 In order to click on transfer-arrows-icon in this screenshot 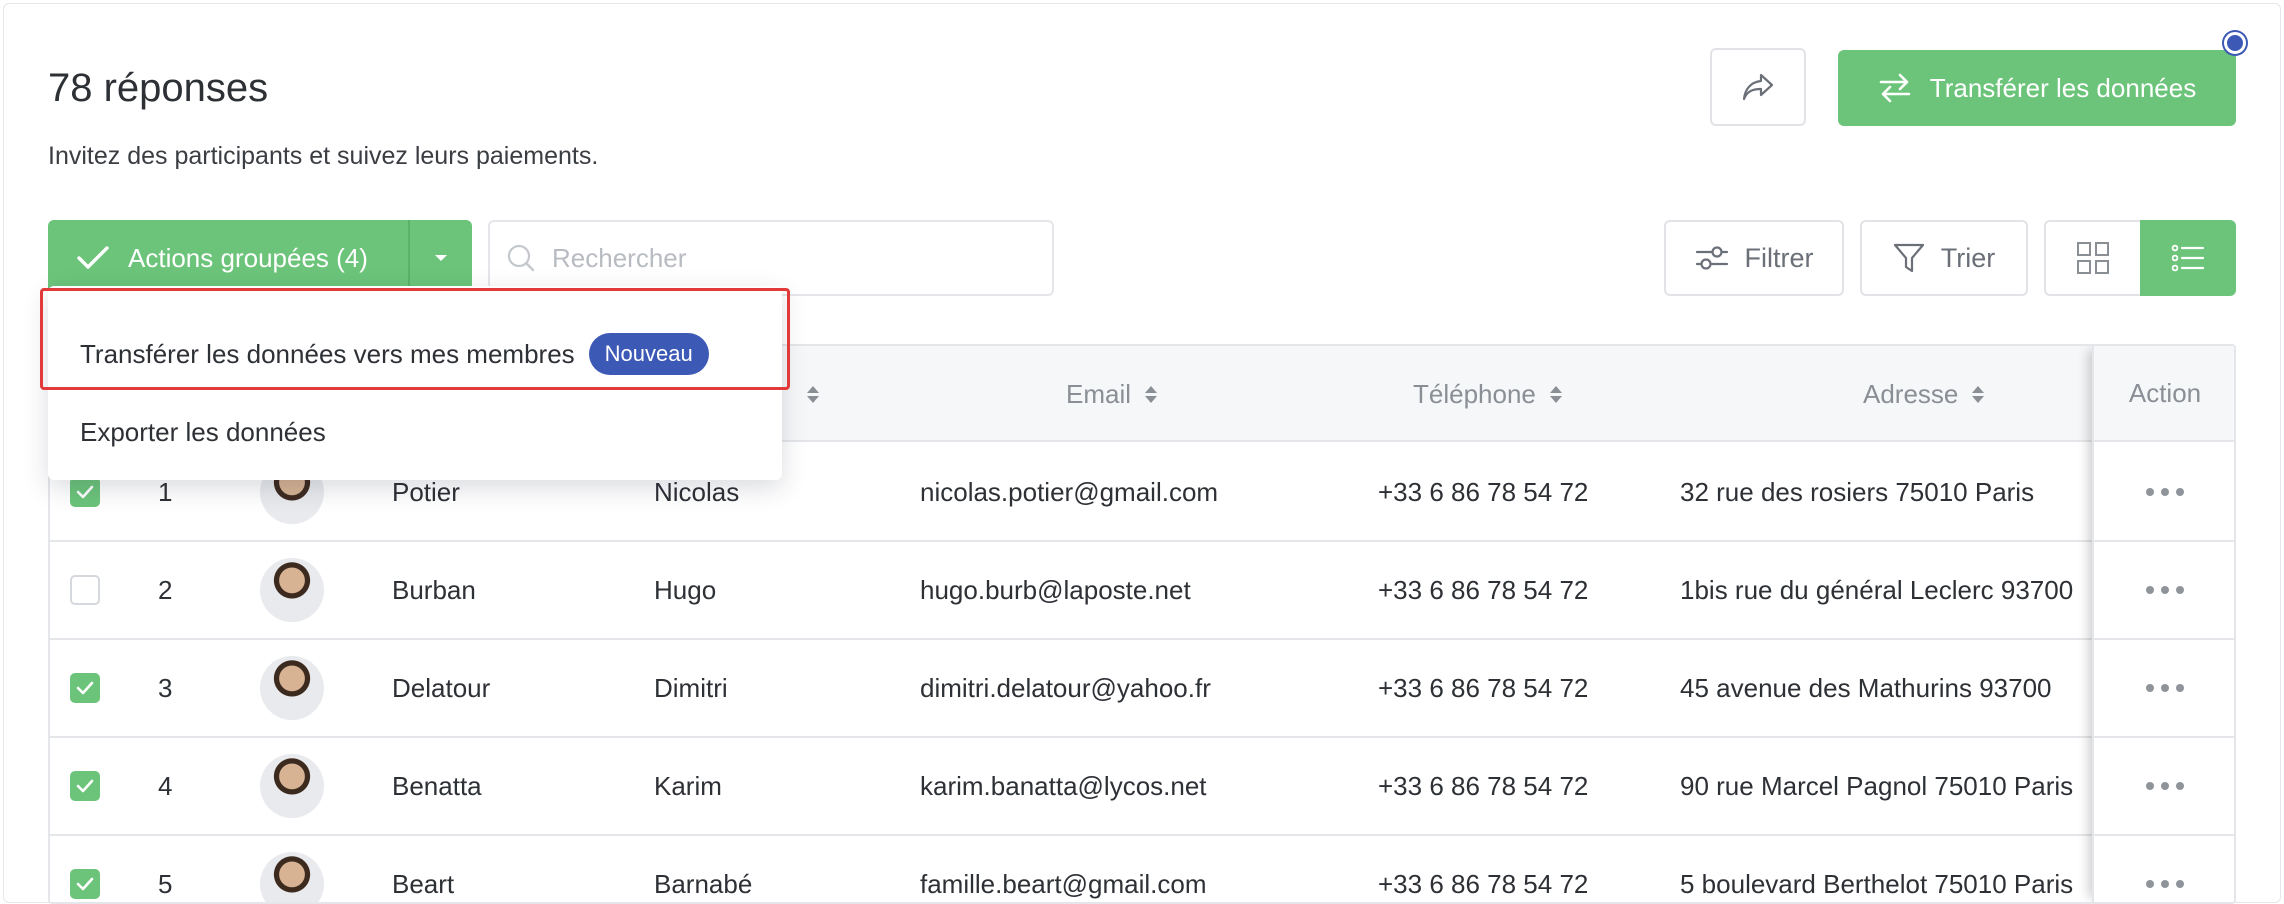, I will do `click(1895, 88)`.